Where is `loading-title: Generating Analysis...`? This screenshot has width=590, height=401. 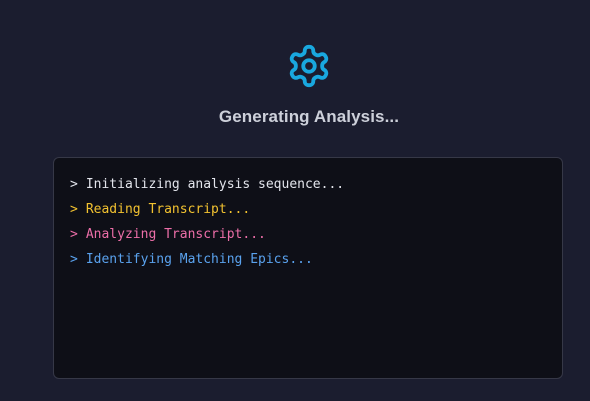 loading-title: Generating Analysis... is located at coordinates (309, 116).